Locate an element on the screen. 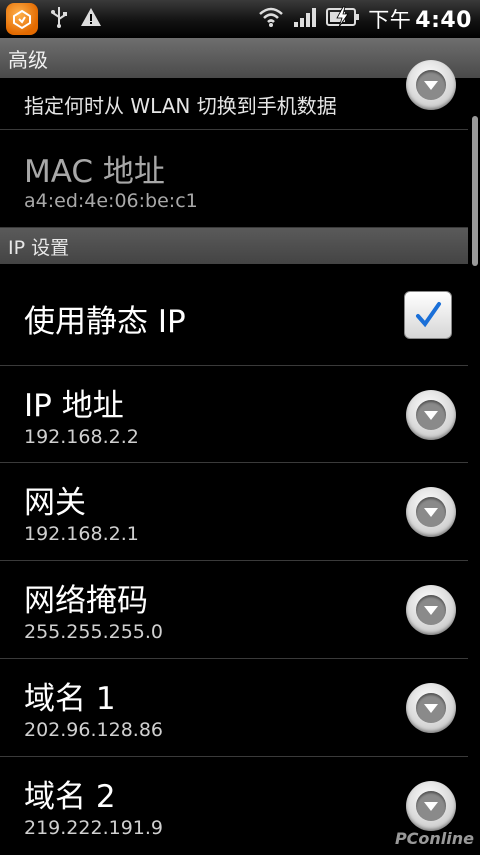 The image size is (480, 855). wlan-switch-policy-dropdown is located at coordinates (431, 85).